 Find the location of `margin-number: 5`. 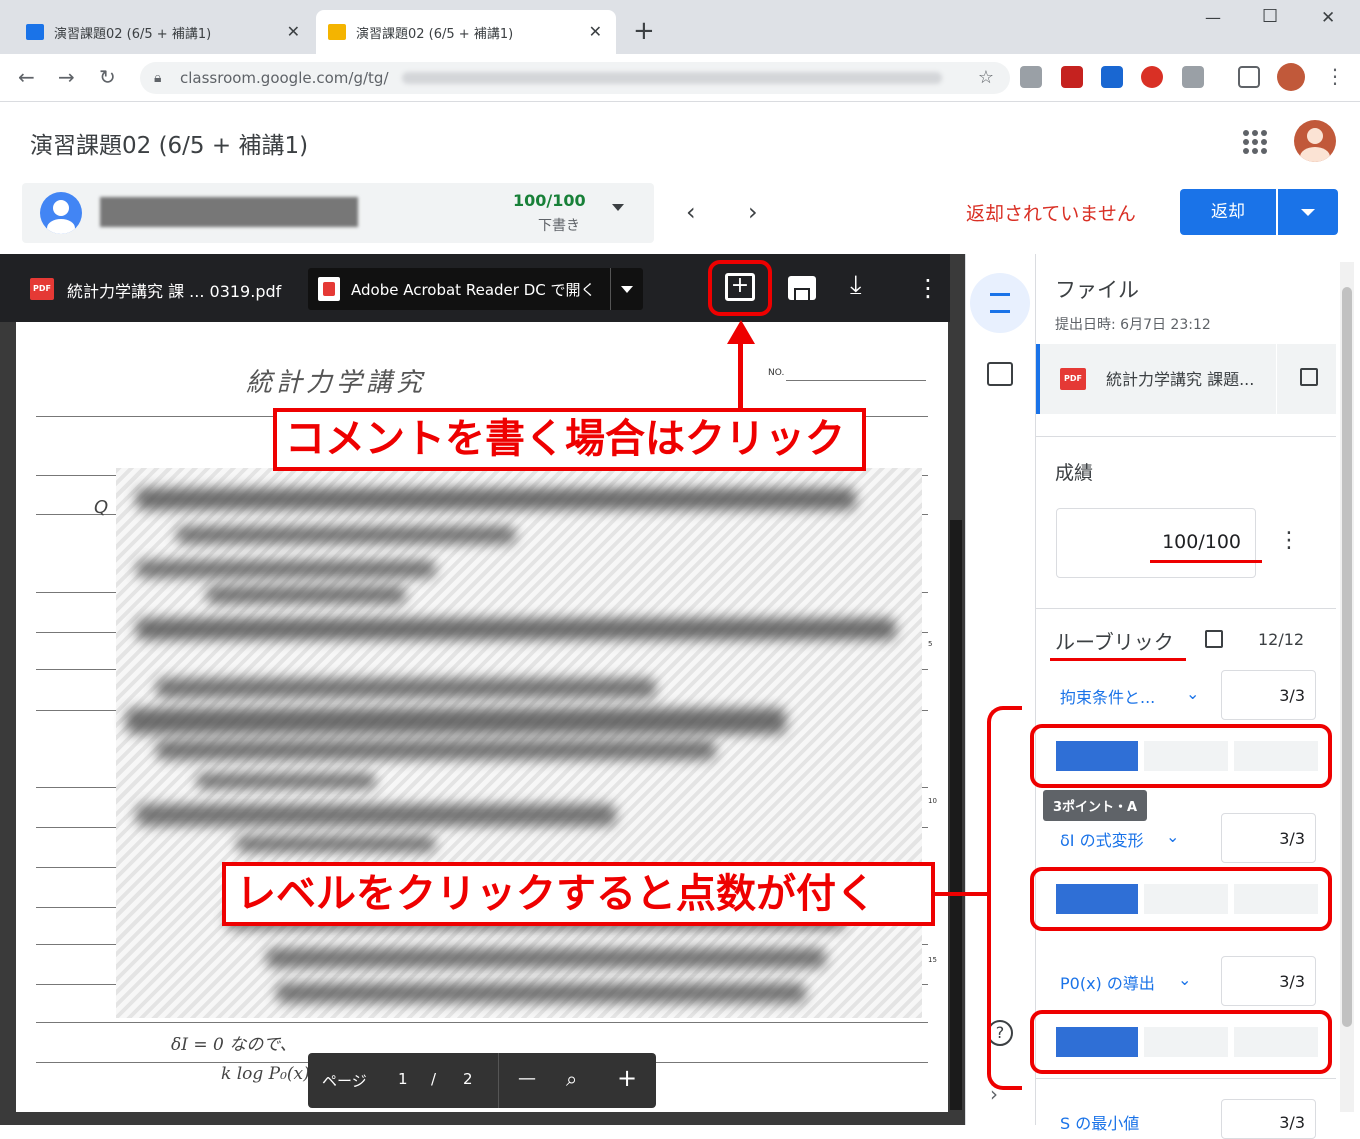

margin-number: 5 is located at coordinates (930, 644).